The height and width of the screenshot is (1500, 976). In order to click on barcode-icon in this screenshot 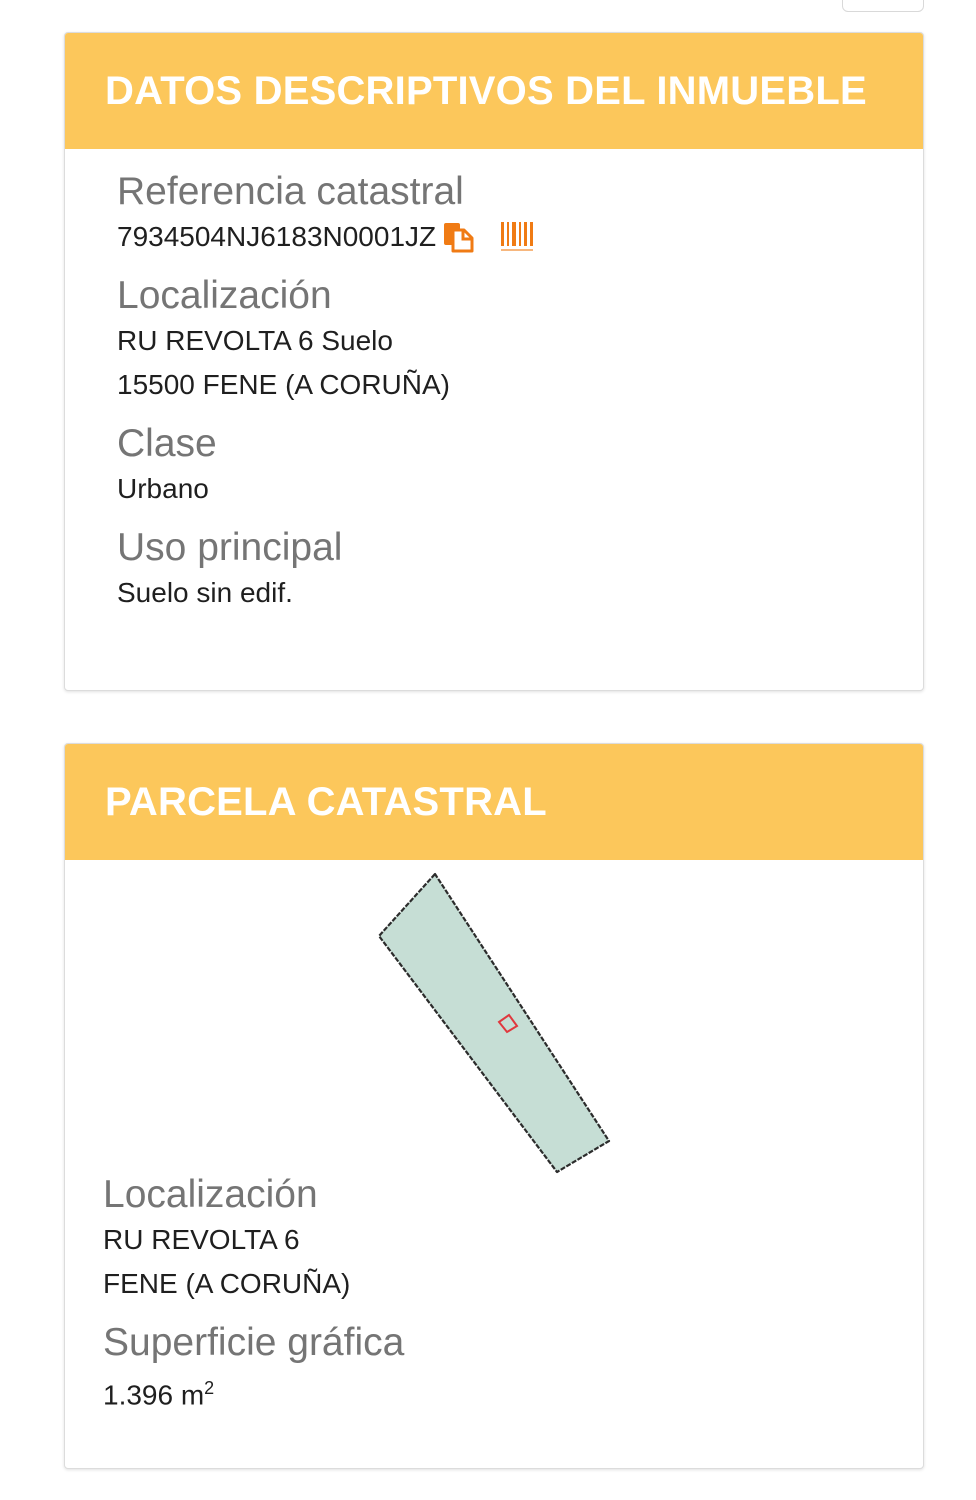, I will do `click(517, 237)`.